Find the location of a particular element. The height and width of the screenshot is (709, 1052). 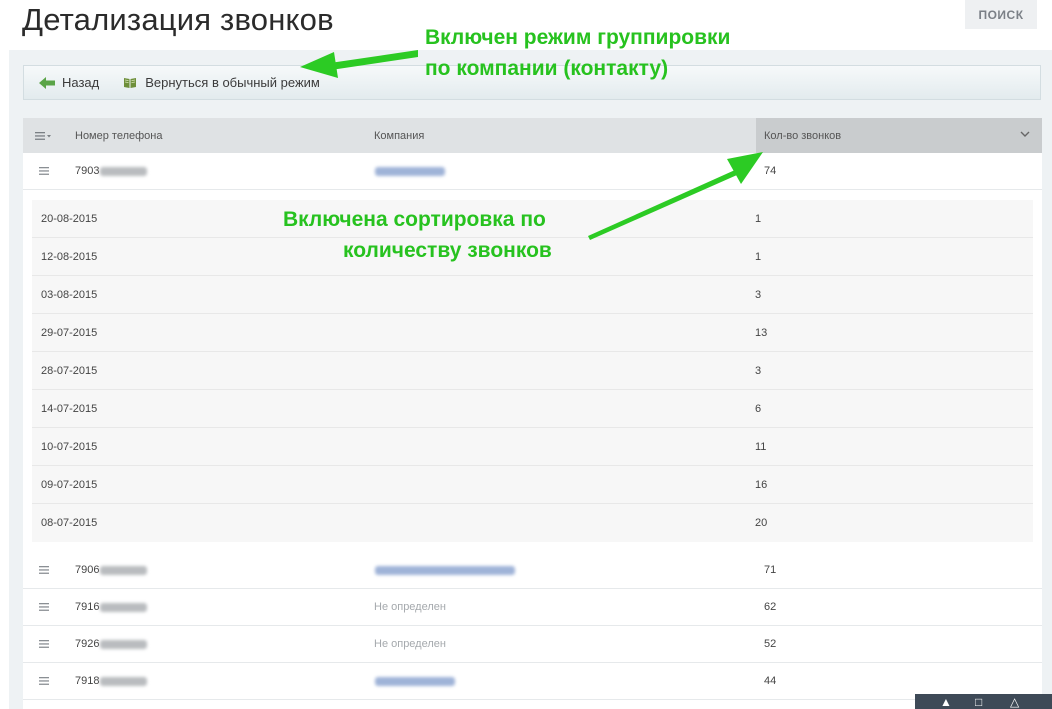

column-header-phone: Номер телефона is located at coordinates (118, 135).